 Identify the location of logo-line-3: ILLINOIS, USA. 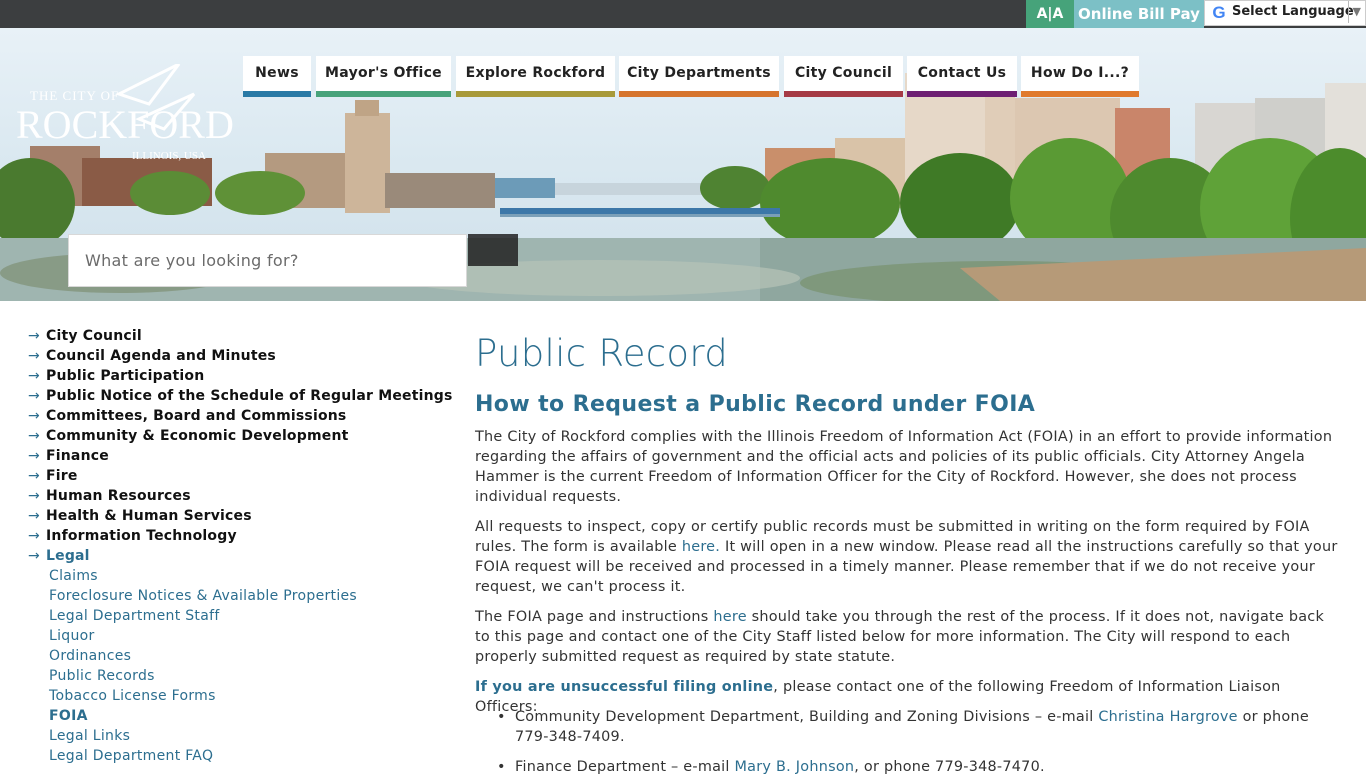
(169, 156).